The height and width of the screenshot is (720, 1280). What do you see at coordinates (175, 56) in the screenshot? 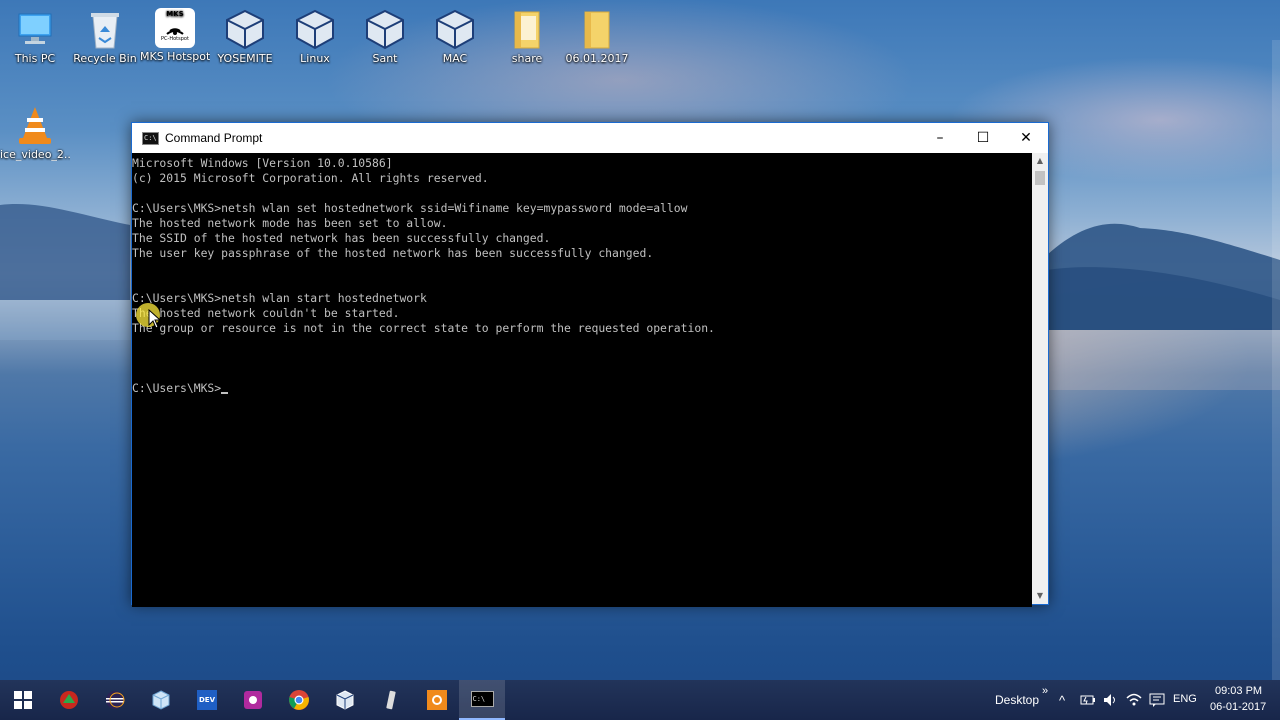
I see `desktop-icon-label: MKS Hotspot` at bounding box center [175, 56].